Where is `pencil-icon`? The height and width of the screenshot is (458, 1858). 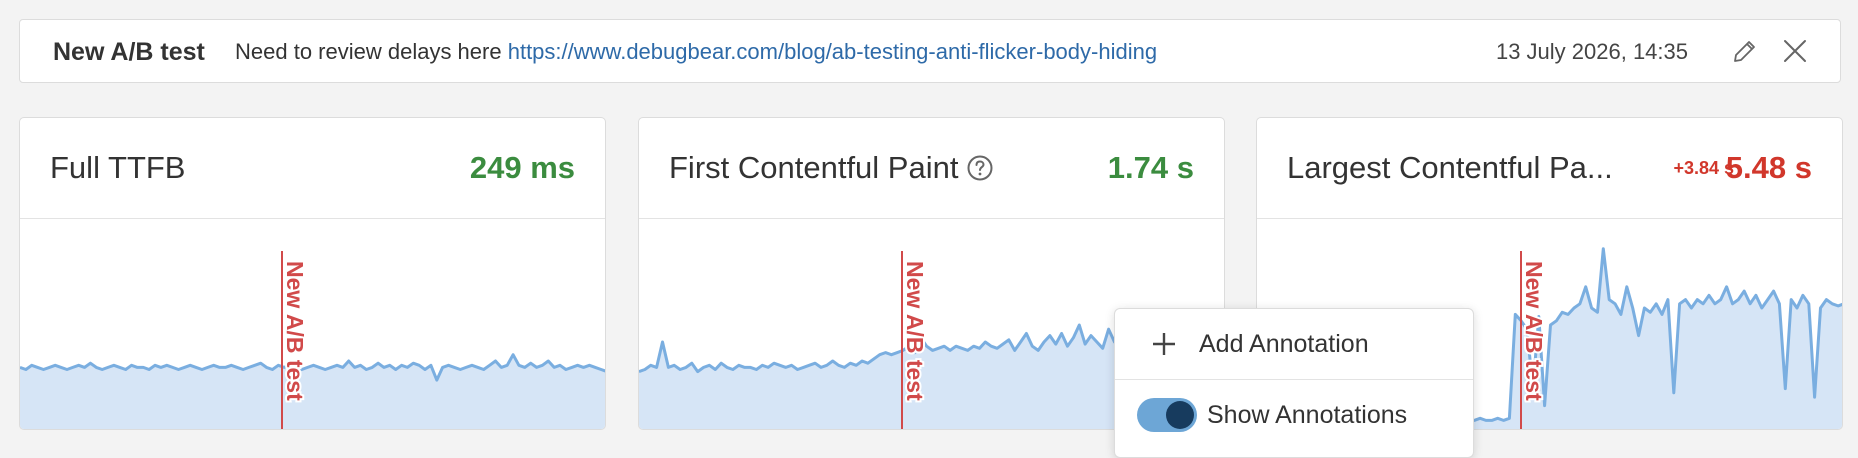
pencil-icon is located at coordinates (1744, 51).